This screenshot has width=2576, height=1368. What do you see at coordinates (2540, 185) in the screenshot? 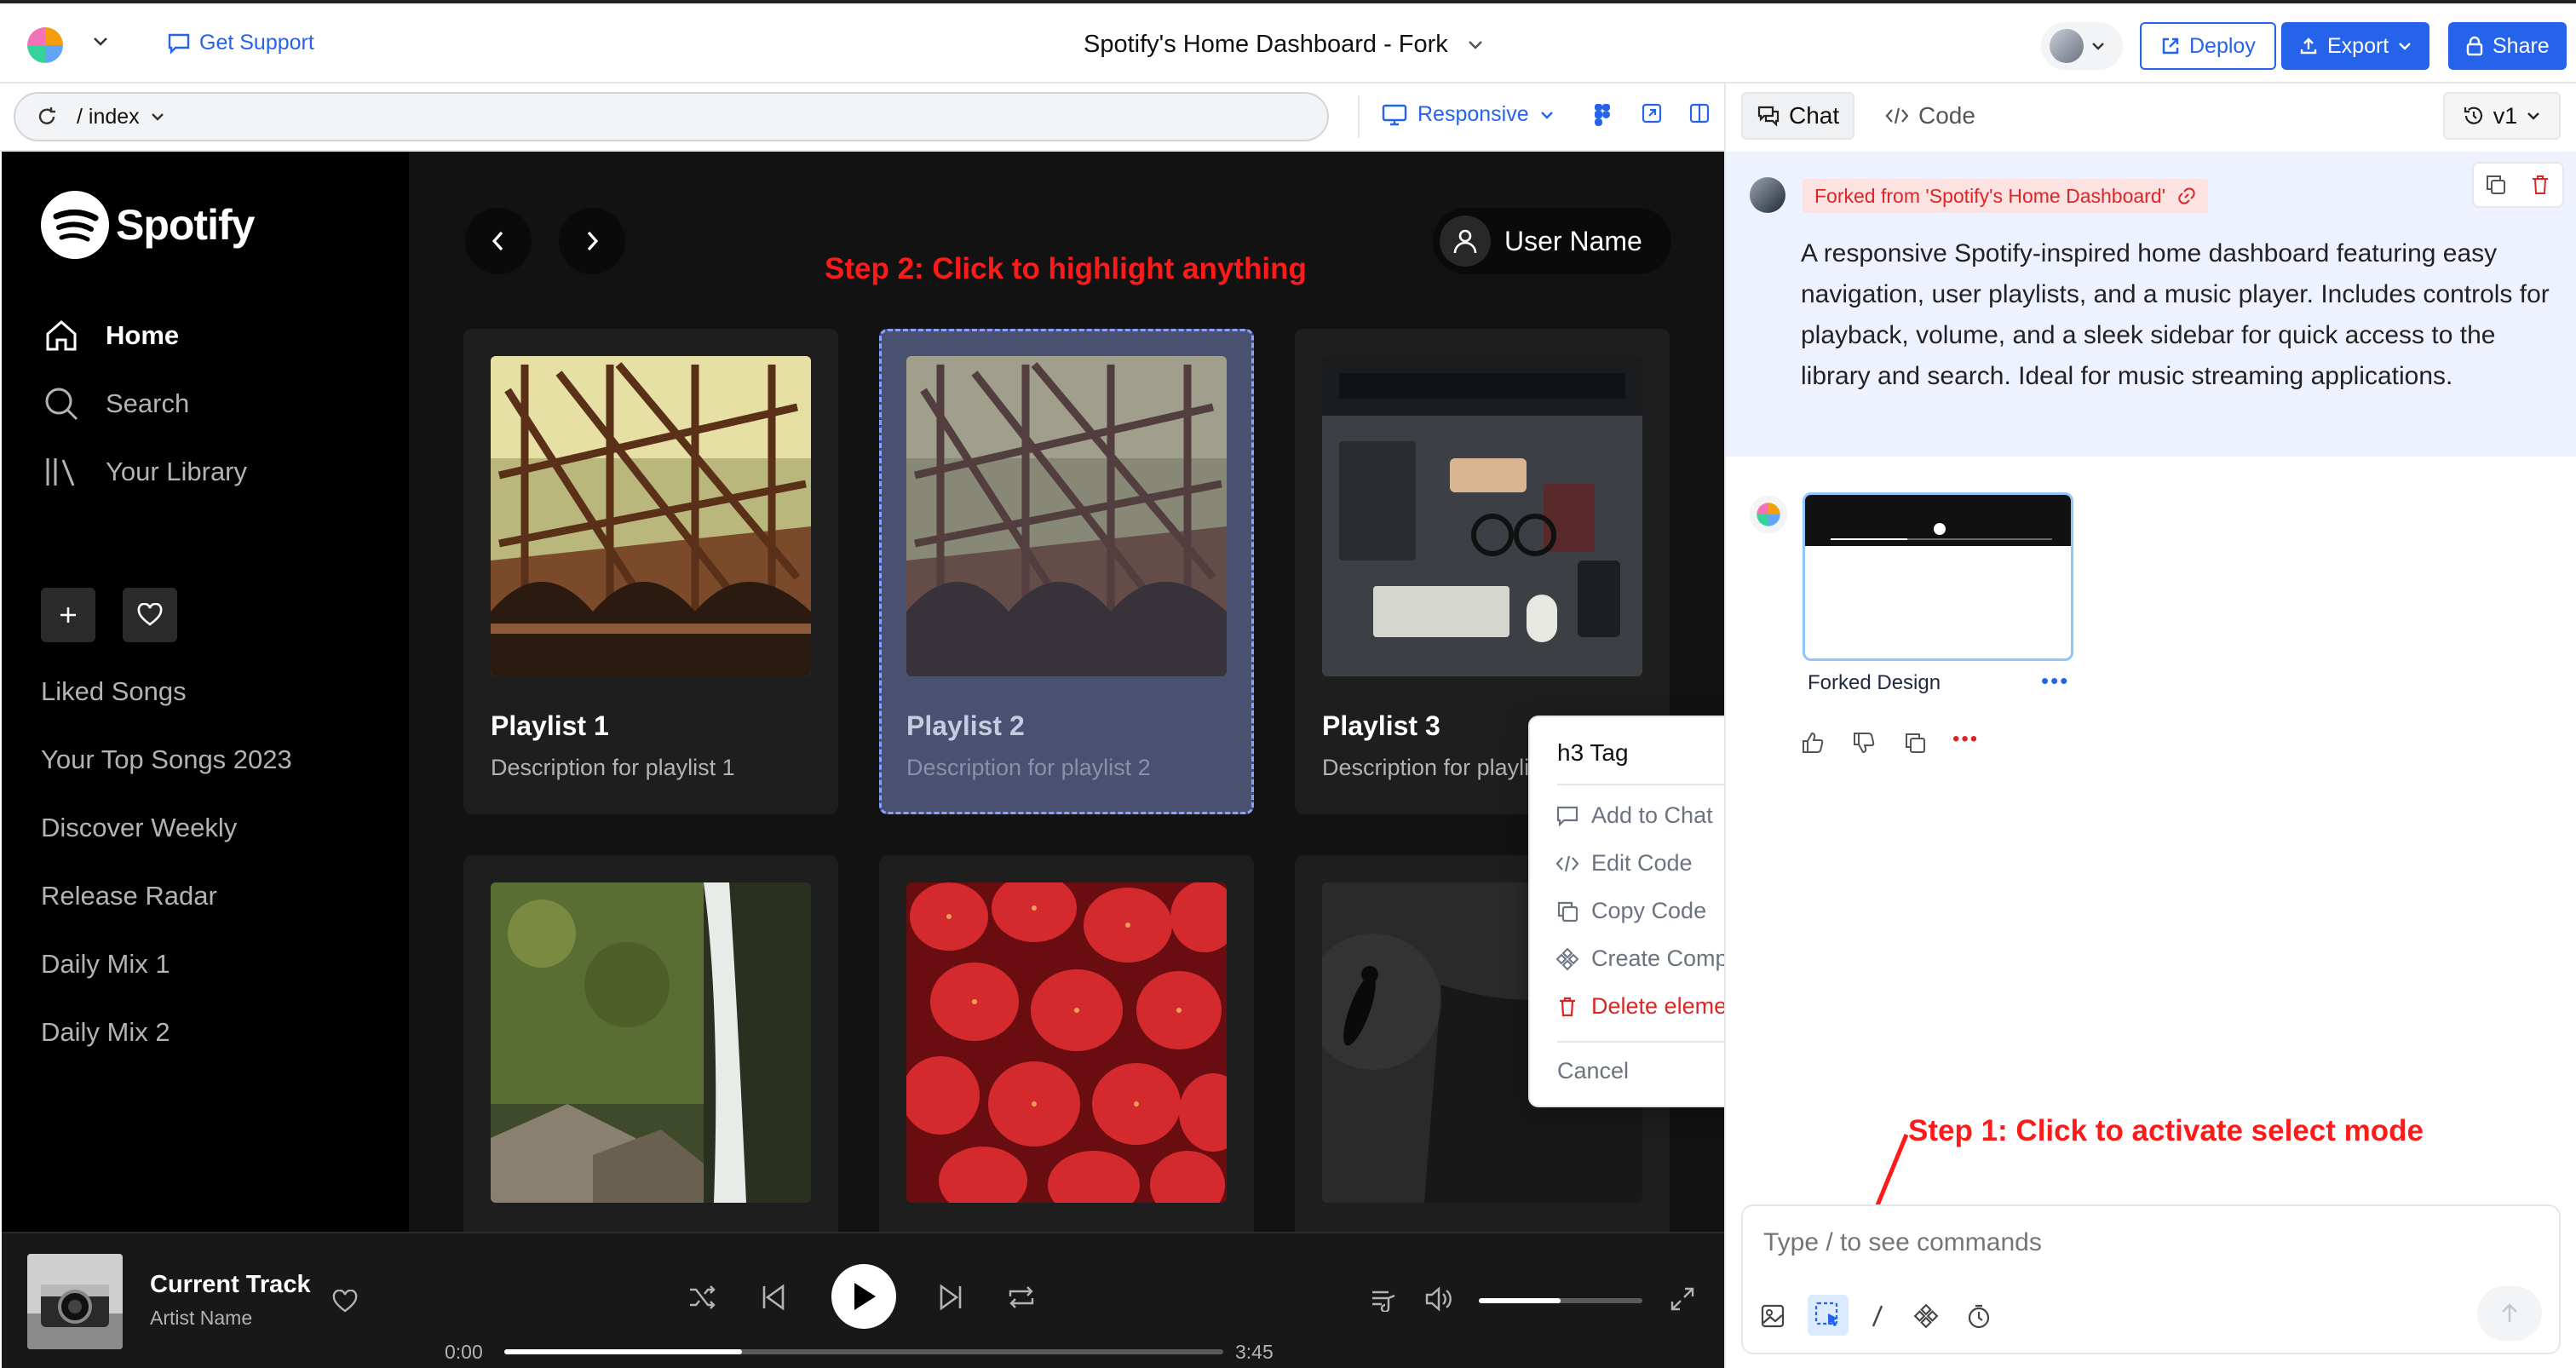
I see `trash-icon` at bounding box center [2540, 185].